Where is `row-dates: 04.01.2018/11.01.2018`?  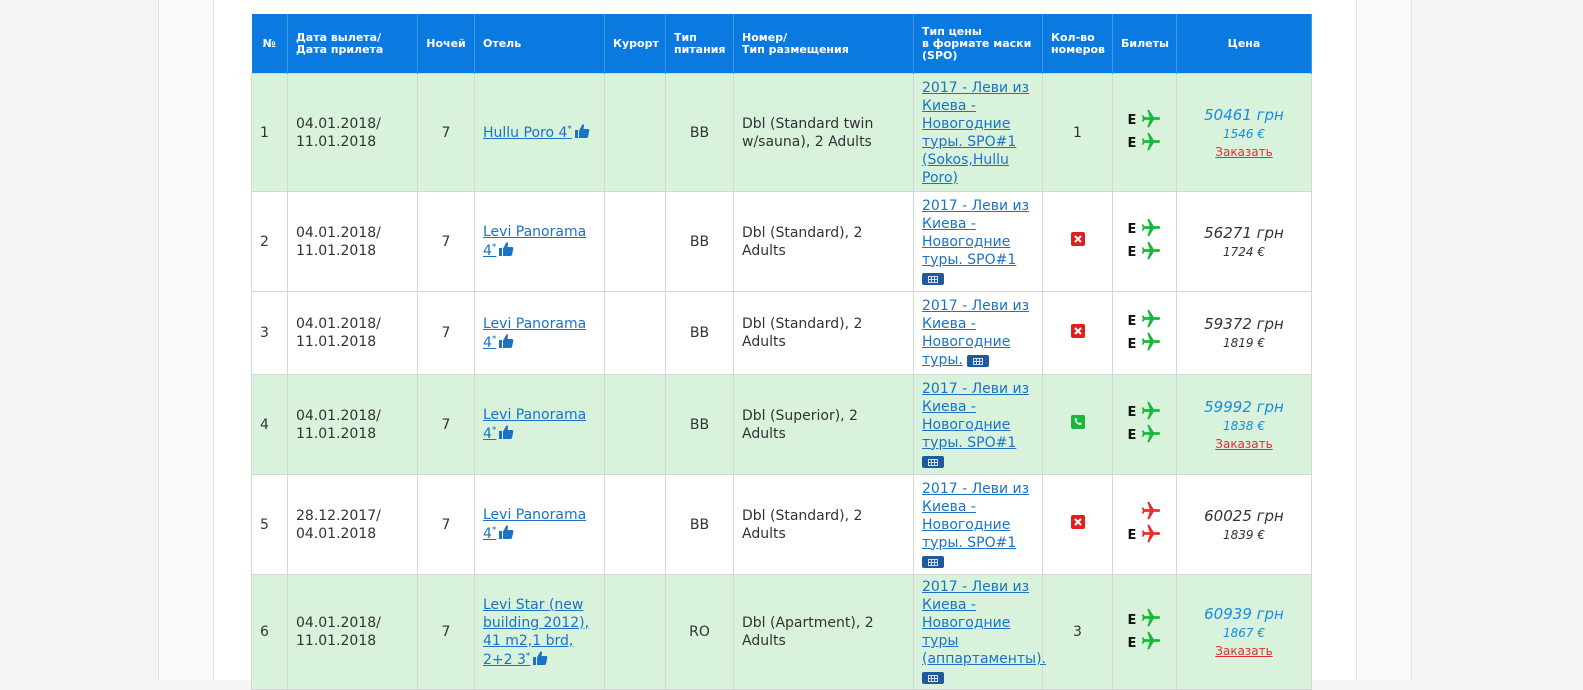
row-dates: 04.01.2018/11.01.2018 is located at coordinates (352, 241).